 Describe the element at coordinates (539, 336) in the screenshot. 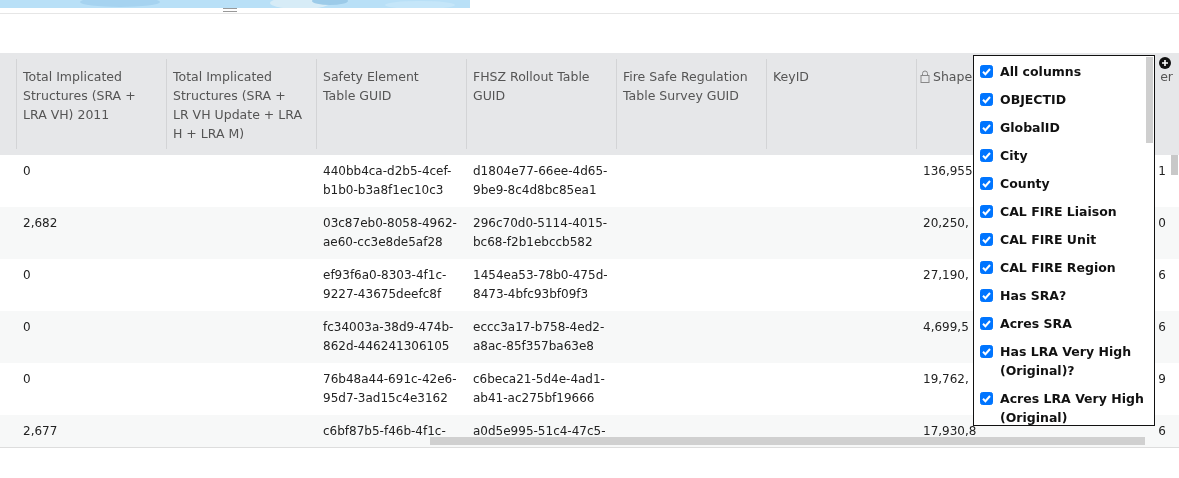

I see `table-cell: eccc3a17-b758-4ed2-a8ac-85f357ba63e8` at that location.